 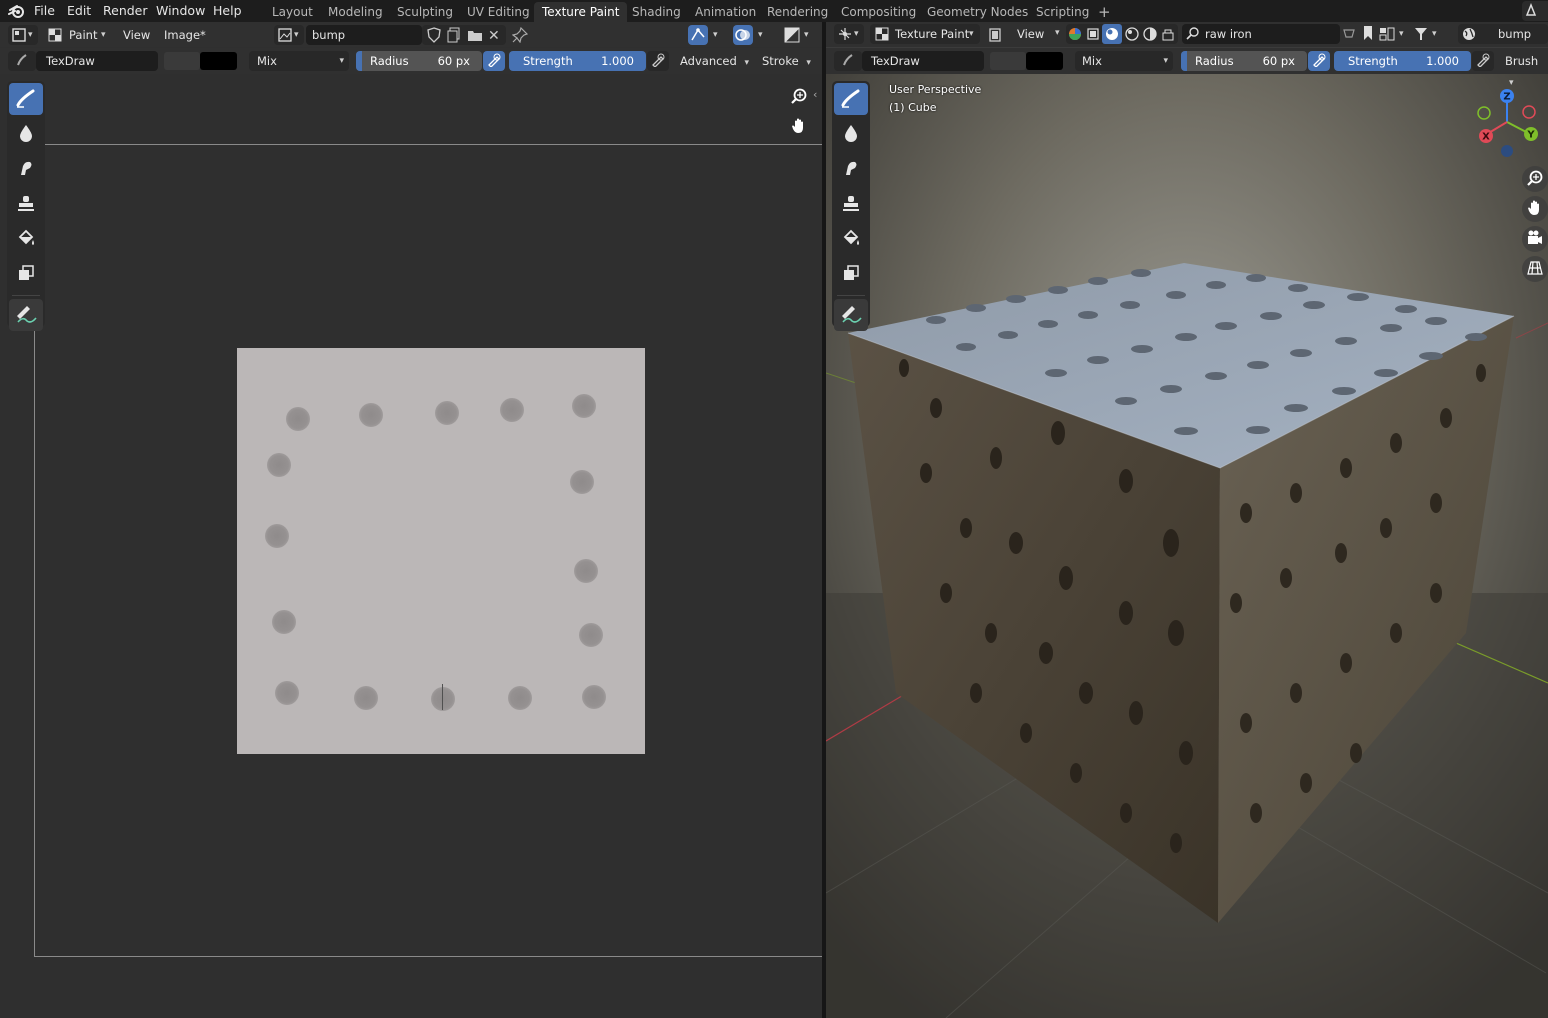 I want to click on bookmark-icon, so click(x=1368, y=34).